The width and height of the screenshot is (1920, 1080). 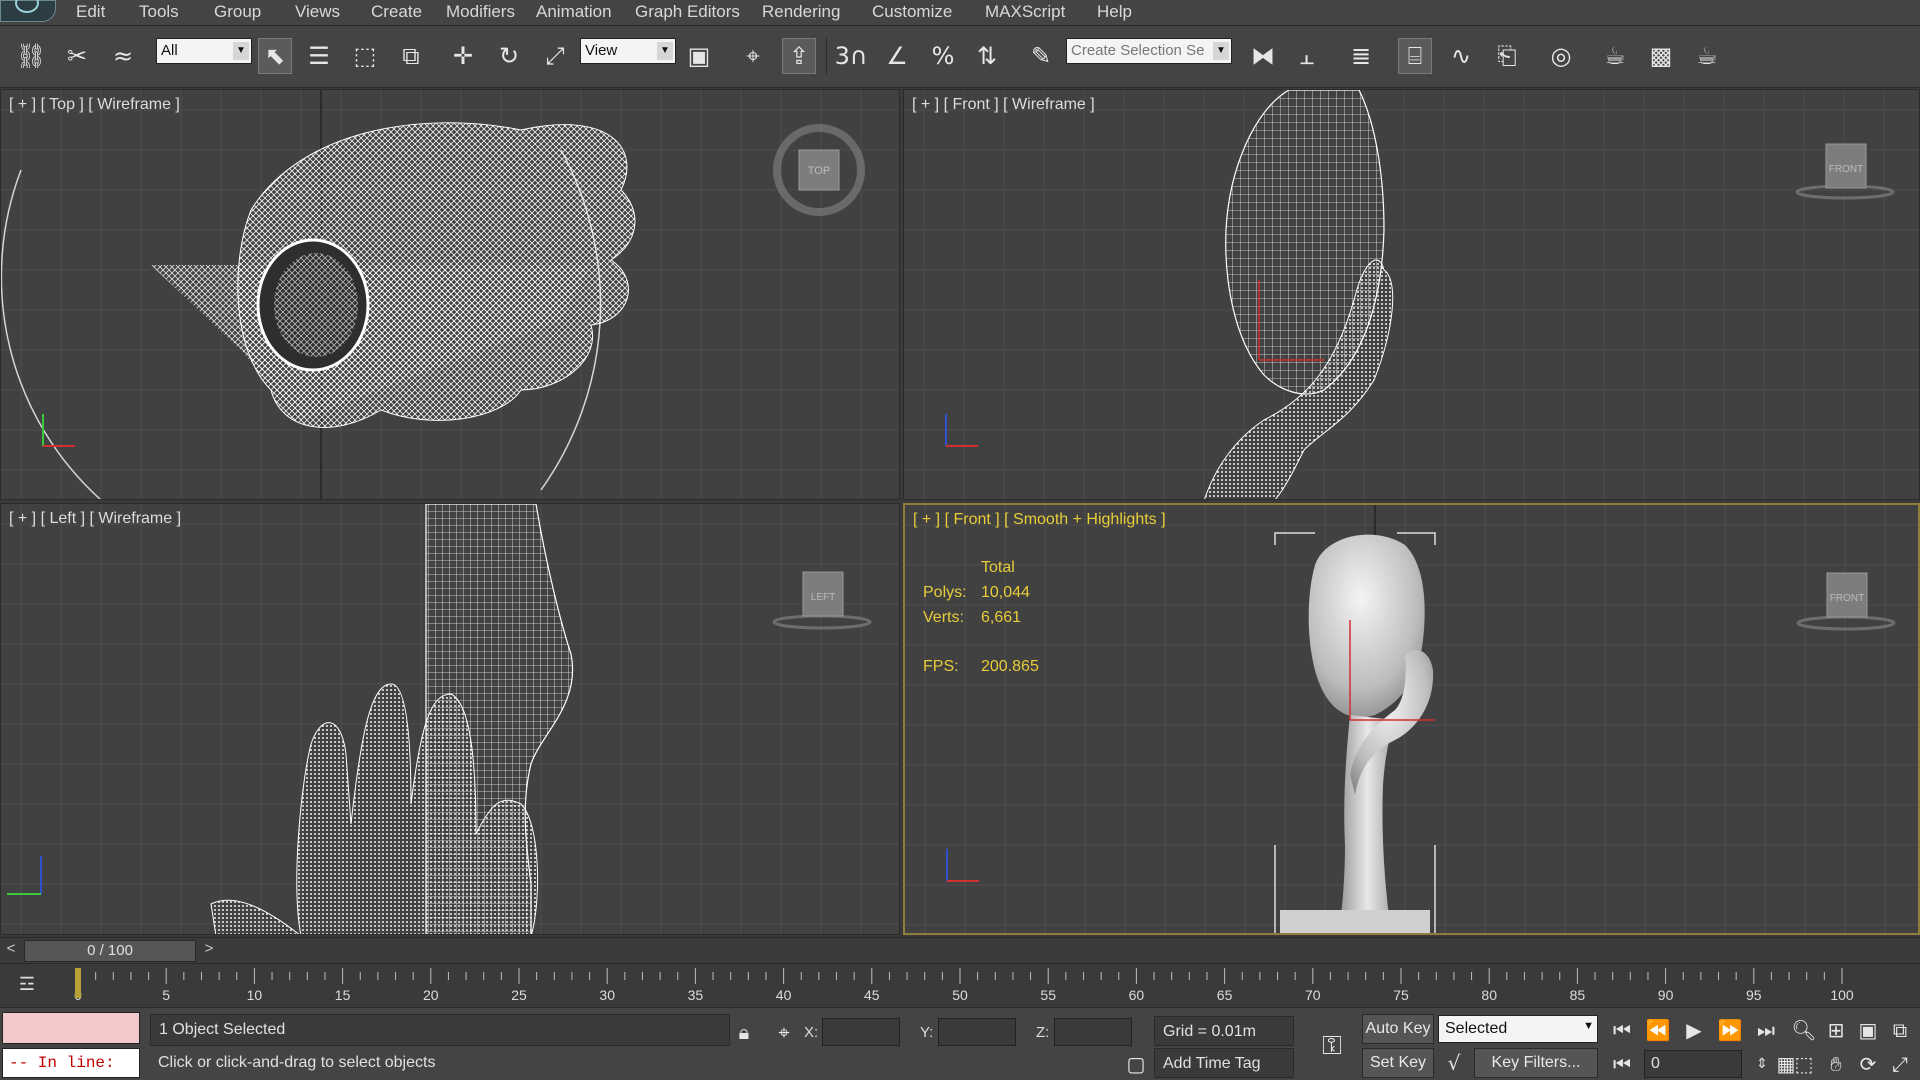 What do you see at coordinates (861, 1032) in the screenshot?
I see `x-coord-input` at bounding box center [861, 1032].